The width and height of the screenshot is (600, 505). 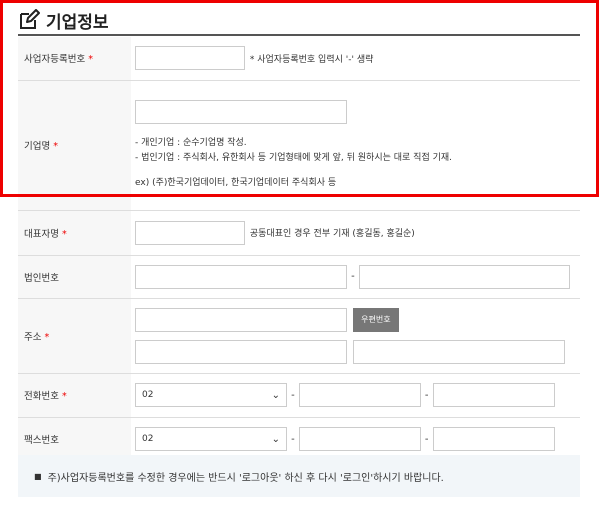 What do you see at coordinates (74, 59) in the screenshot?
I see `label-biz-number: 사업자등록번호 *` at bounding box center [74, 59].